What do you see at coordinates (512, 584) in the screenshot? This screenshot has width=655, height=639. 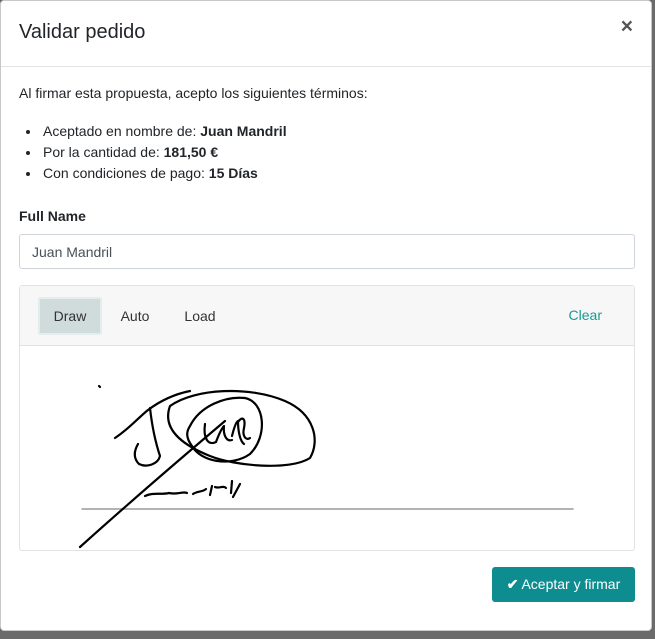 I see `check-icon: ✔` at bounding box center [512, 584].